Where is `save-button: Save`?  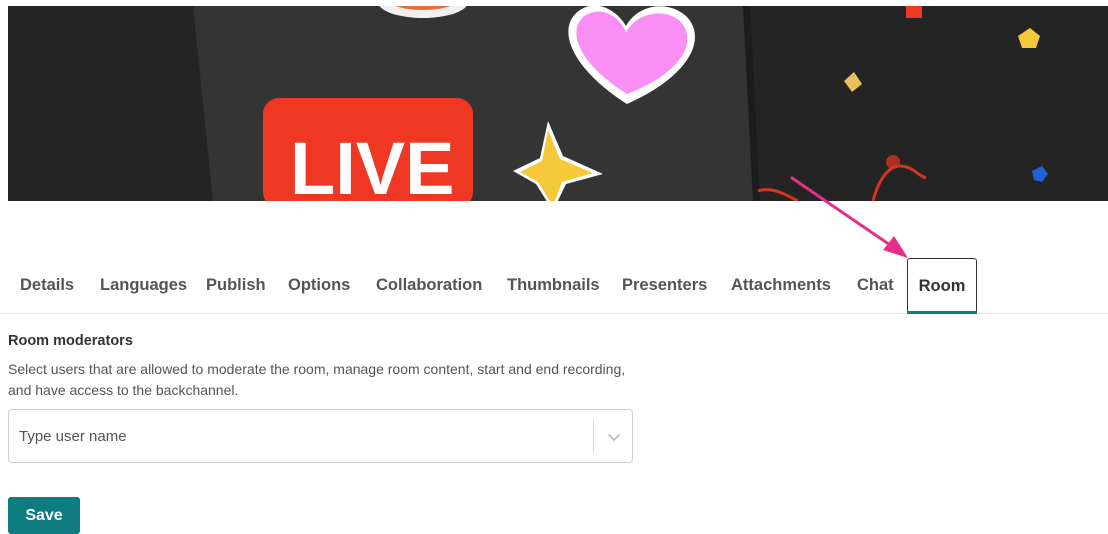 save-button: Save is located at coordinates (44, 515).